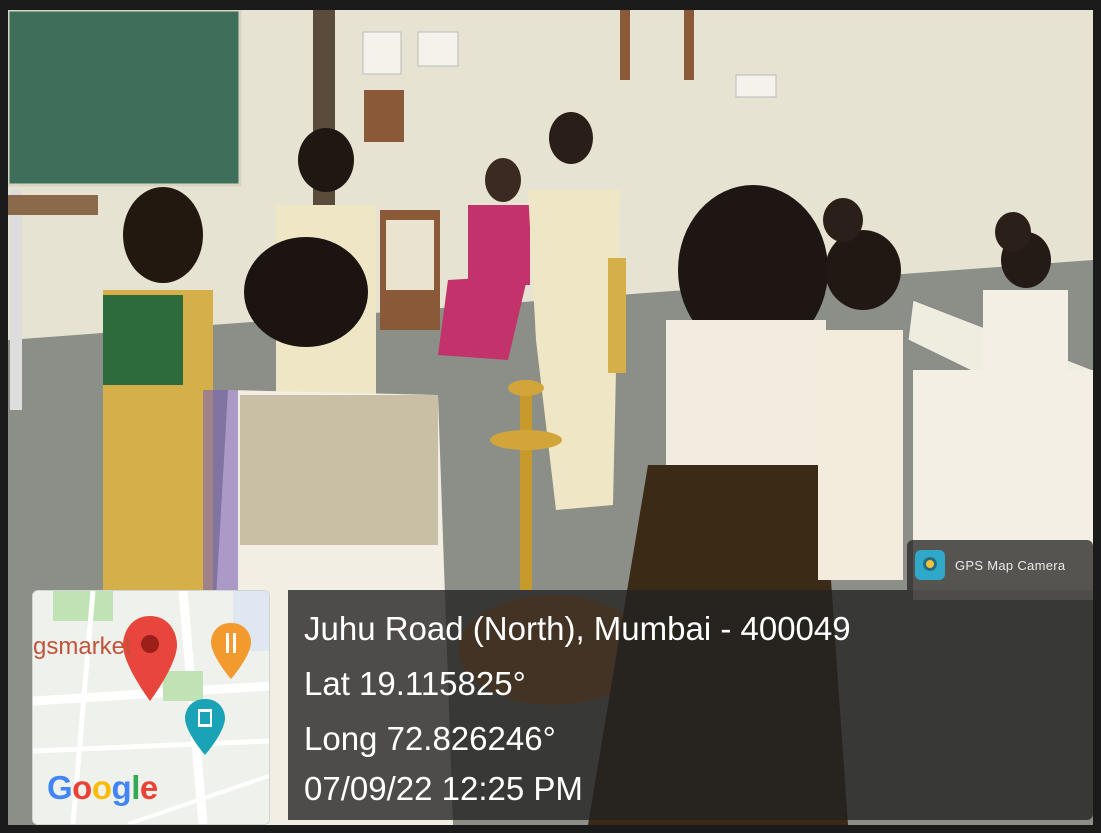 This screenshot has width=1101, height=833. What do you see at coordinates (930, 565) in the screenshot?
I see `map-camera-icon` at bounding box center [930, 565].